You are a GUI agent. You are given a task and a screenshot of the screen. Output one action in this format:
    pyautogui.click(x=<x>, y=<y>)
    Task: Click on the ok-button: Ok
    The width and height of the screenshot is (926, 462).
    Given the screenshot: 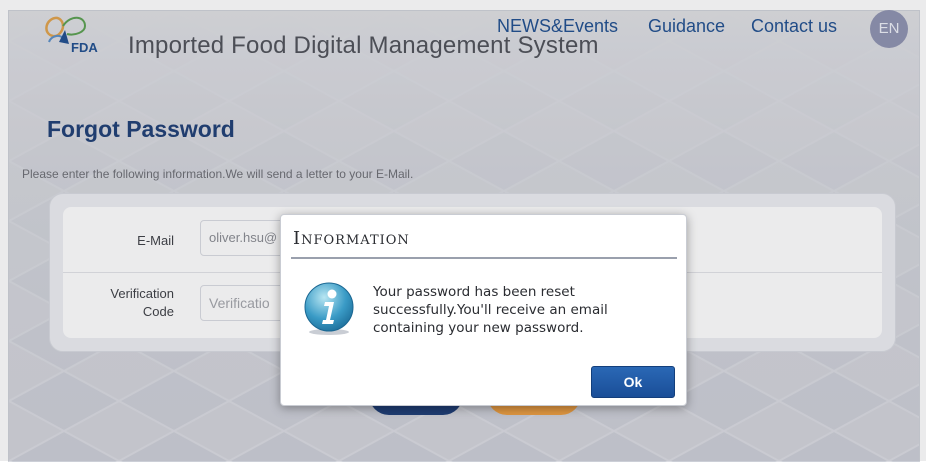 What is the action you would take?
    pyautogui.click(x=633, y=382)
    